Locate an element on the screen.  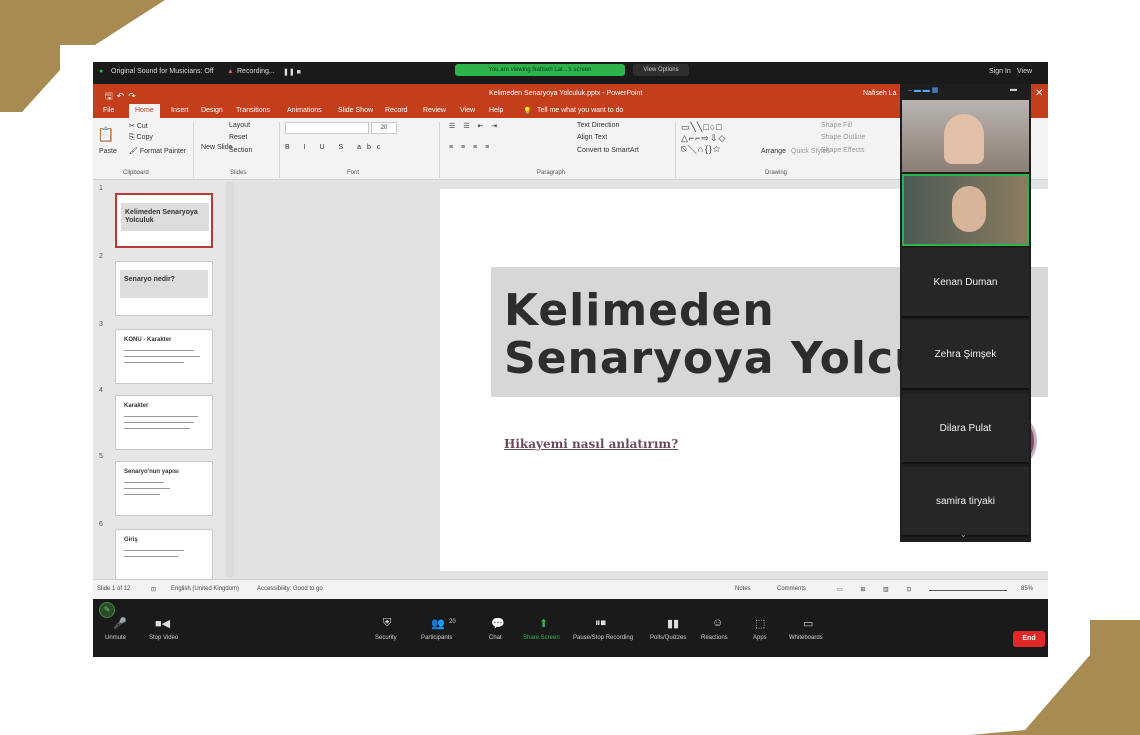
slide-thumbnail-6: Giriş is located at coordinates (164, 554).